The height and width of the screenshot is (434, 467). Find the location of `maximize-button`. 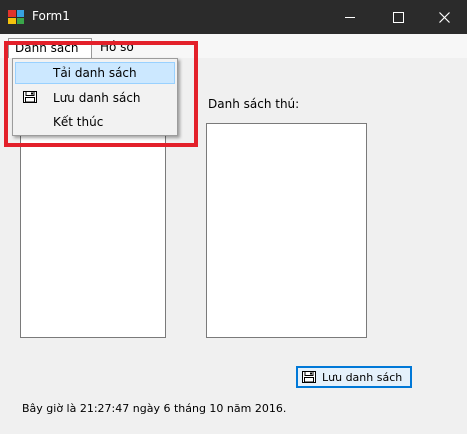

maximize-button is located at coordinates (398, 17).